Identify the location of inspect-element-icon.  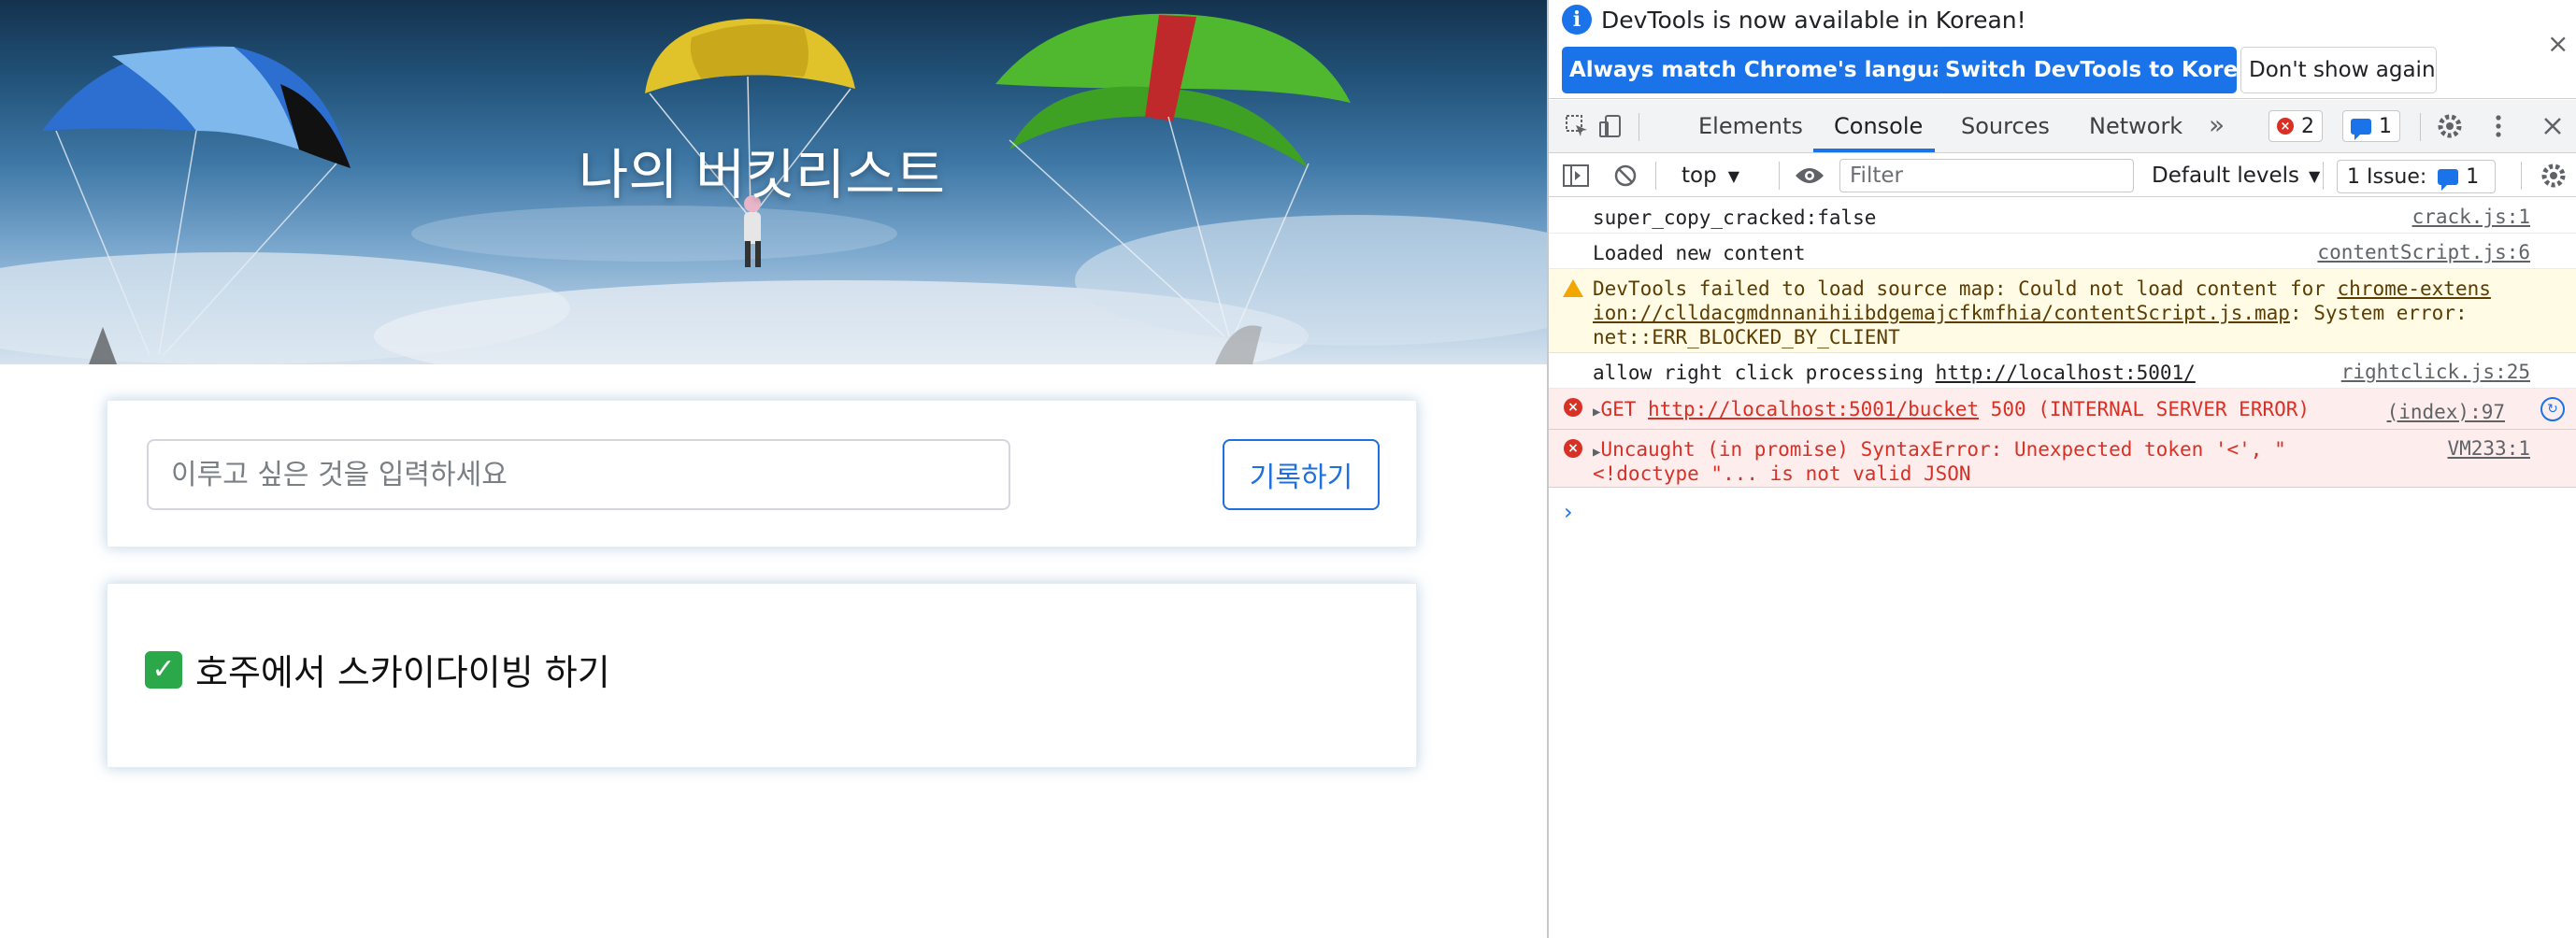
(1577, 126).